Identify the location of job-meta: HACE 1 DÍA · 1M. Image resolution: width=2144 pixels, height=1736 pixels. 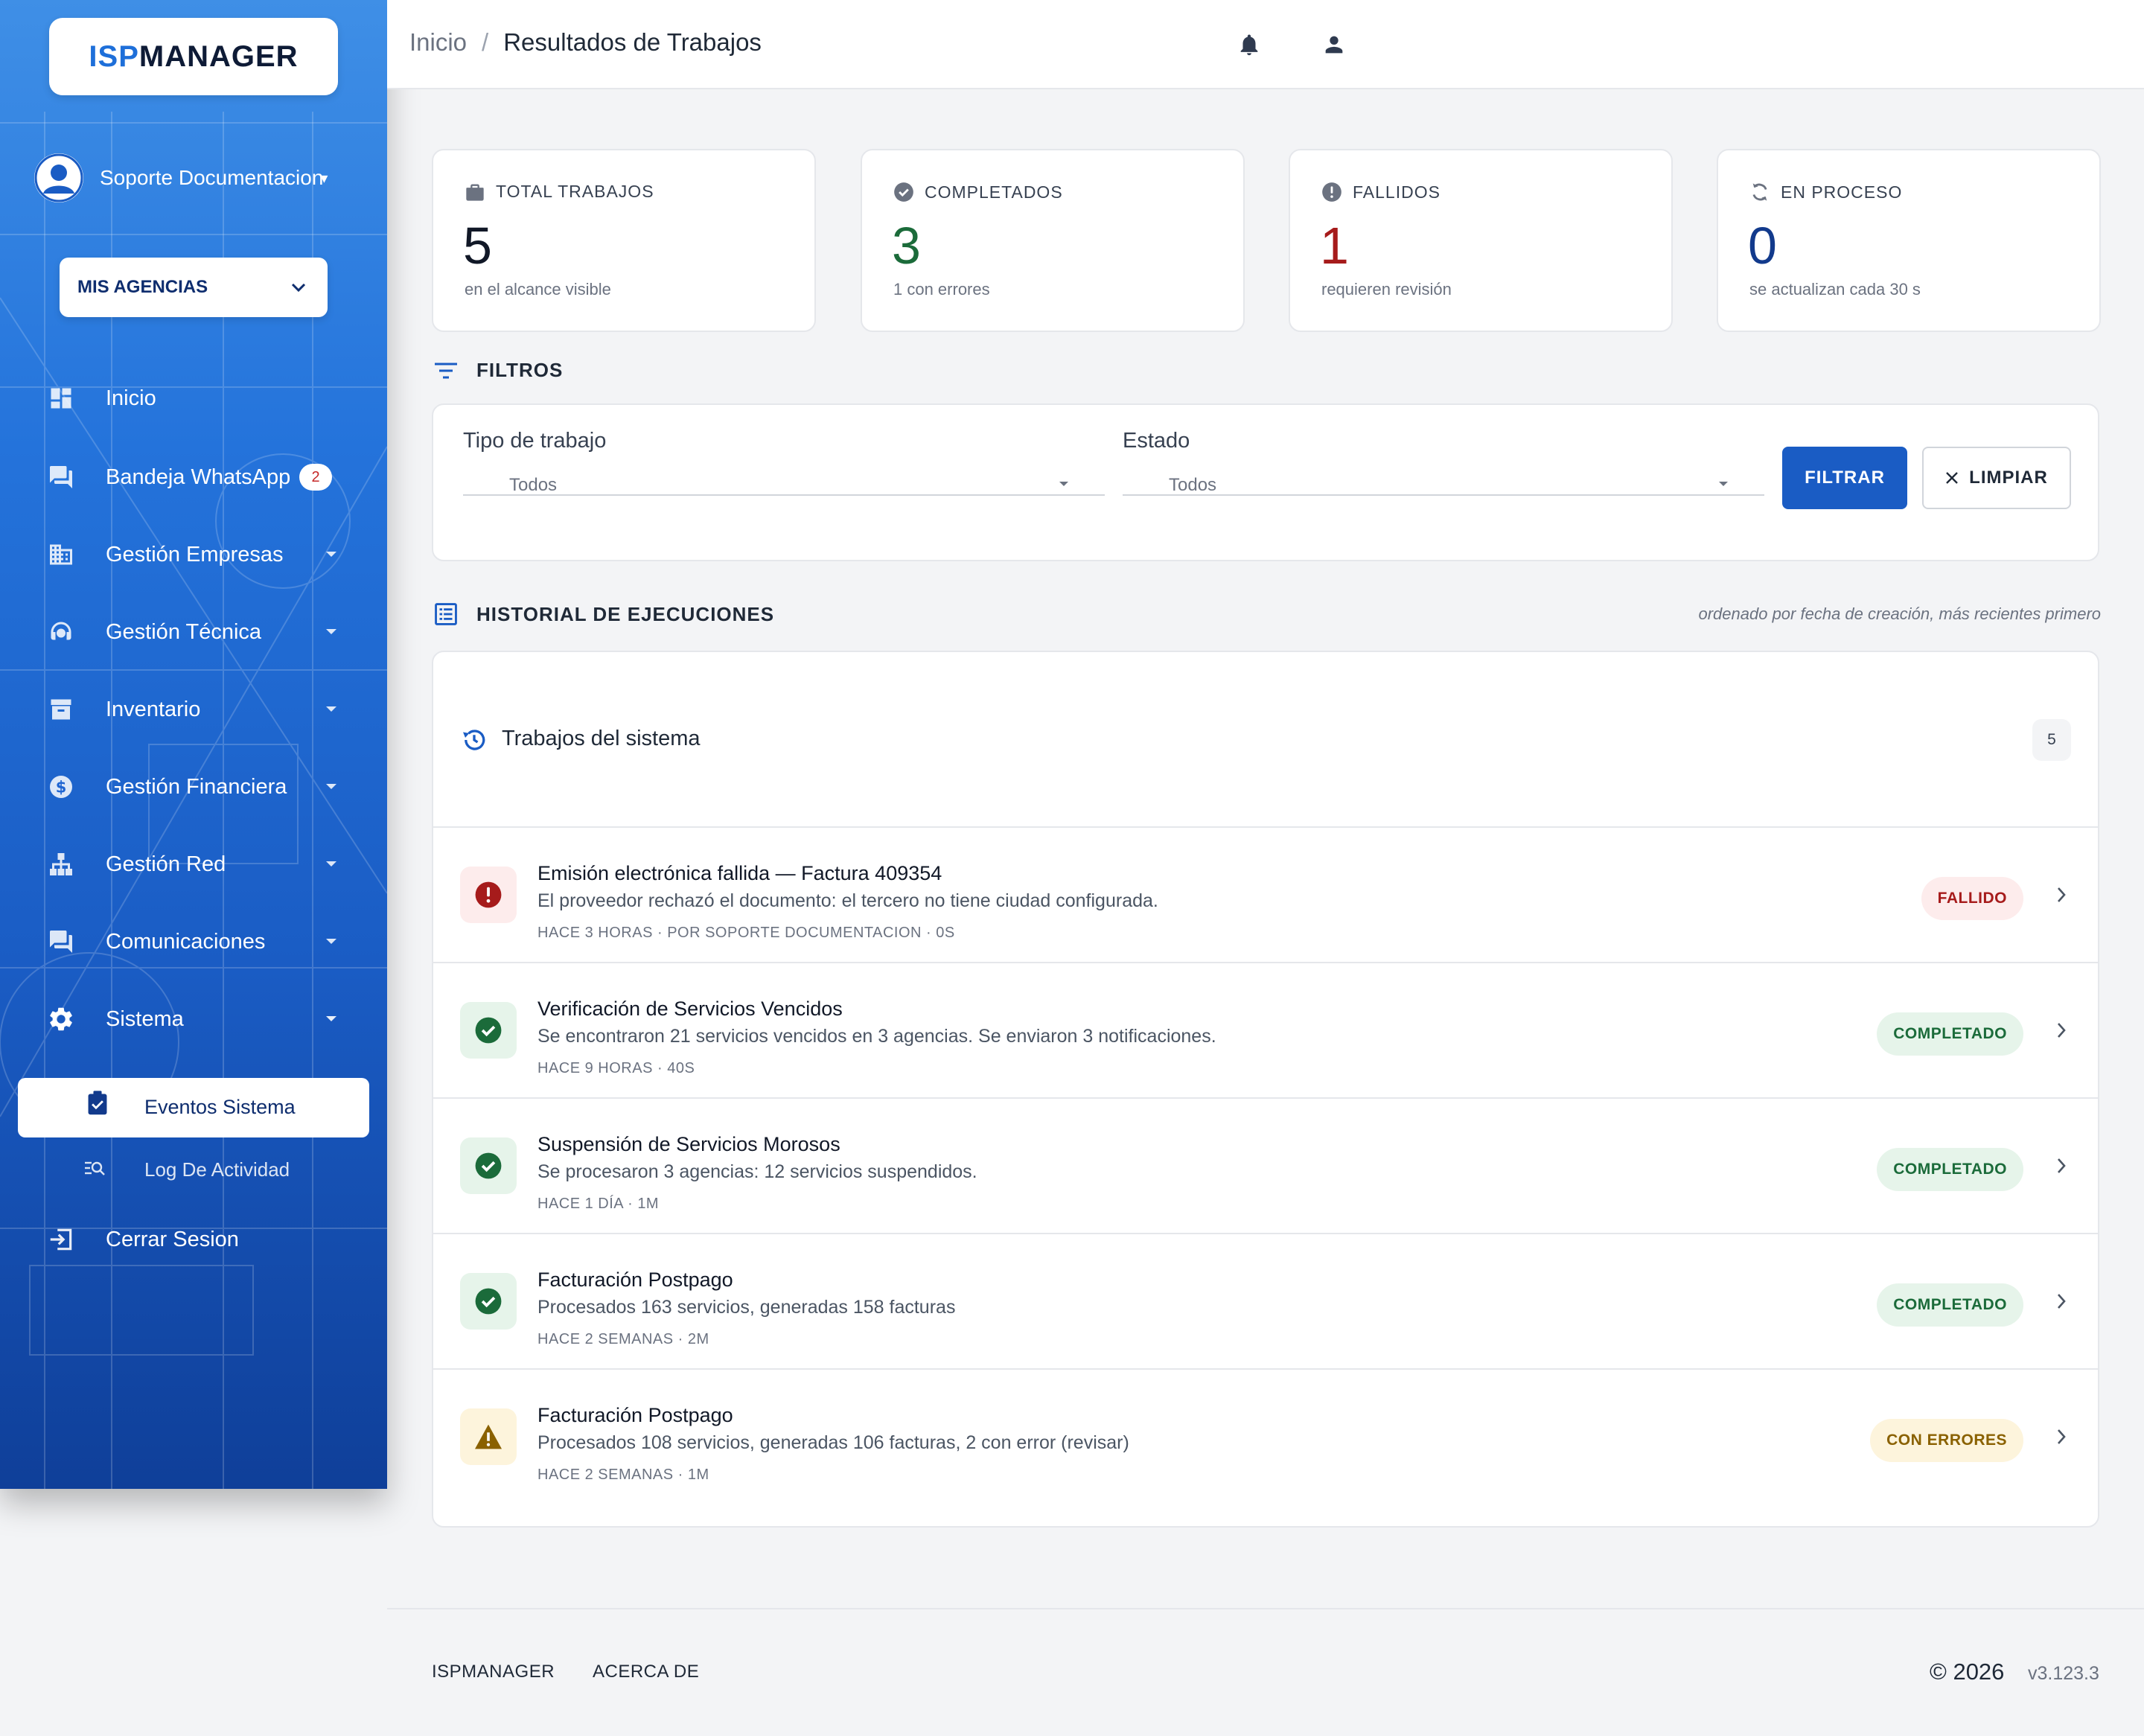
(598, 1204).